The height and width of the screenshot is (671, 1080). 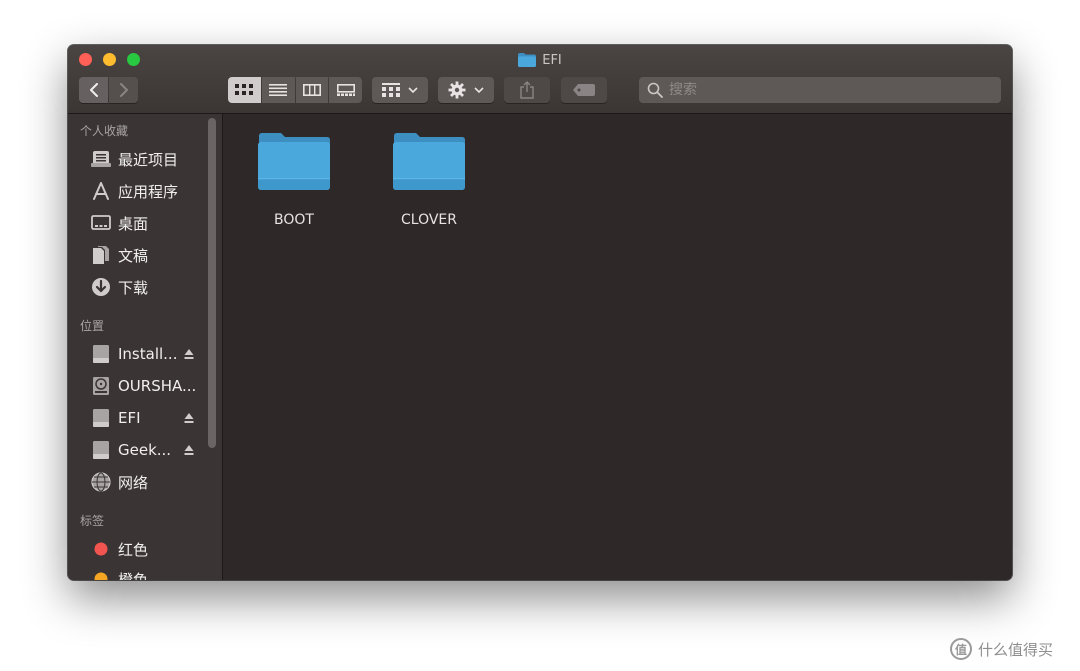 I want to click on folder-name: CLOVER, so click(x=429, y=220).